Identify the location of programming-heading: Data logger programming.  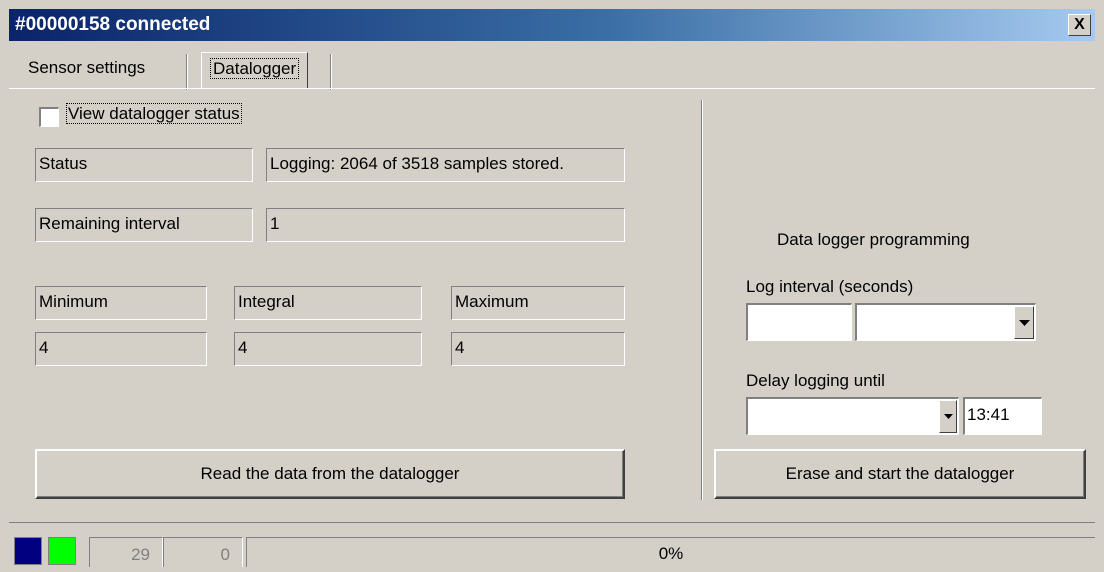
(873, 239).